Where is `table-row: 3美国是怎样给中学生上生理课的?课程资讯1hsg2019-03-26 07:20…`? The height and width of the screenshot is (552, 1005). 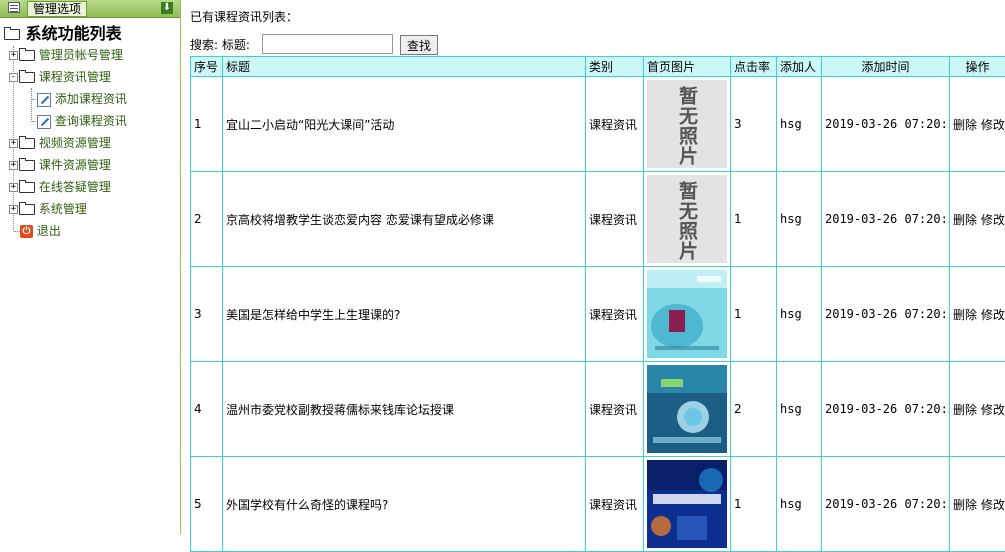
table-row: 3美国是怎样给中学生上生理课的?课程资讯1hsg2019-03-26 07:20… is located at coordinates (598, 314).